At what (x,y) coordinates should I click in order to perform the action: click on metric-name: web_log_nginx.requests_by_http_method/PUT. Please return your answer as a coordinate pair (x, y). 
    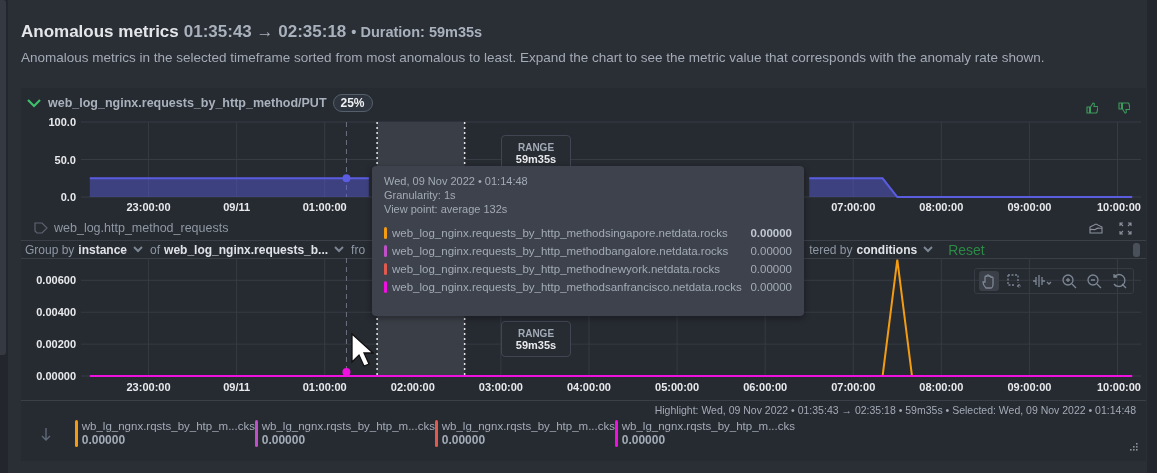
    Looking at the image, I should click on (187, 103).